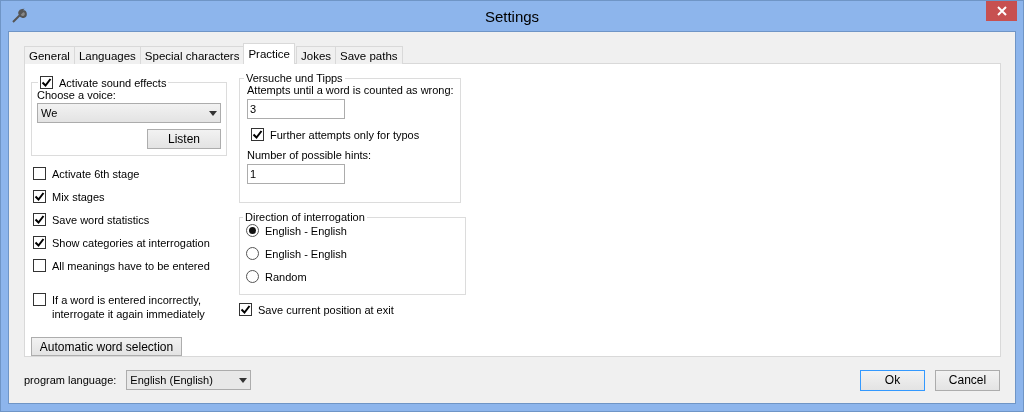 Image resolution: width=1024 pixels, height=412 pixels. Describe the element at coordinates (369, 55) in the screenshot. I see `tab: Save paths` at that location.